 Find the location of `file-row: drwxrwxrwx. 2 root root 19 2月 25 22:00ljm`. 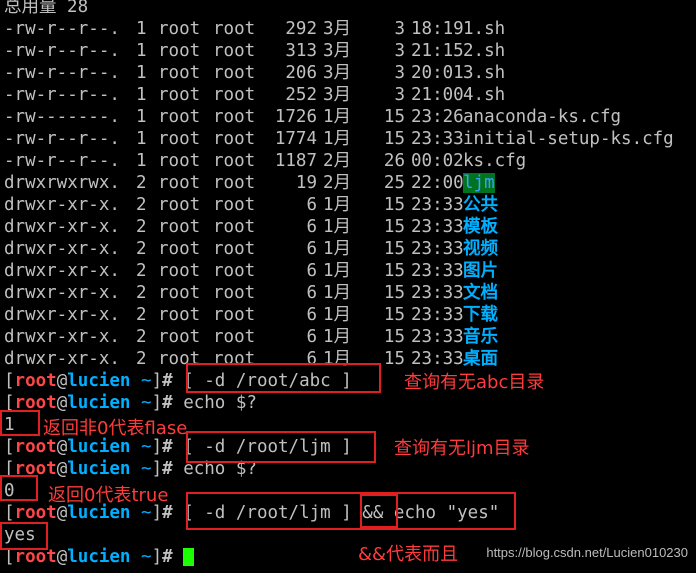

file-row: drwxrwxrwx. 2 root root 19 2月 25 22:00ljm is located at coordinates (339, 183).